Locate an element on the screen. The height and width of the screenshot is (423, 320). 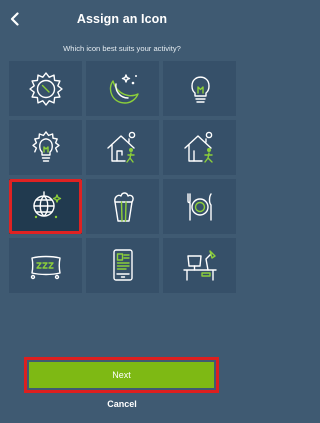
icon-tile-pillow is located at coordinates (45, 265).